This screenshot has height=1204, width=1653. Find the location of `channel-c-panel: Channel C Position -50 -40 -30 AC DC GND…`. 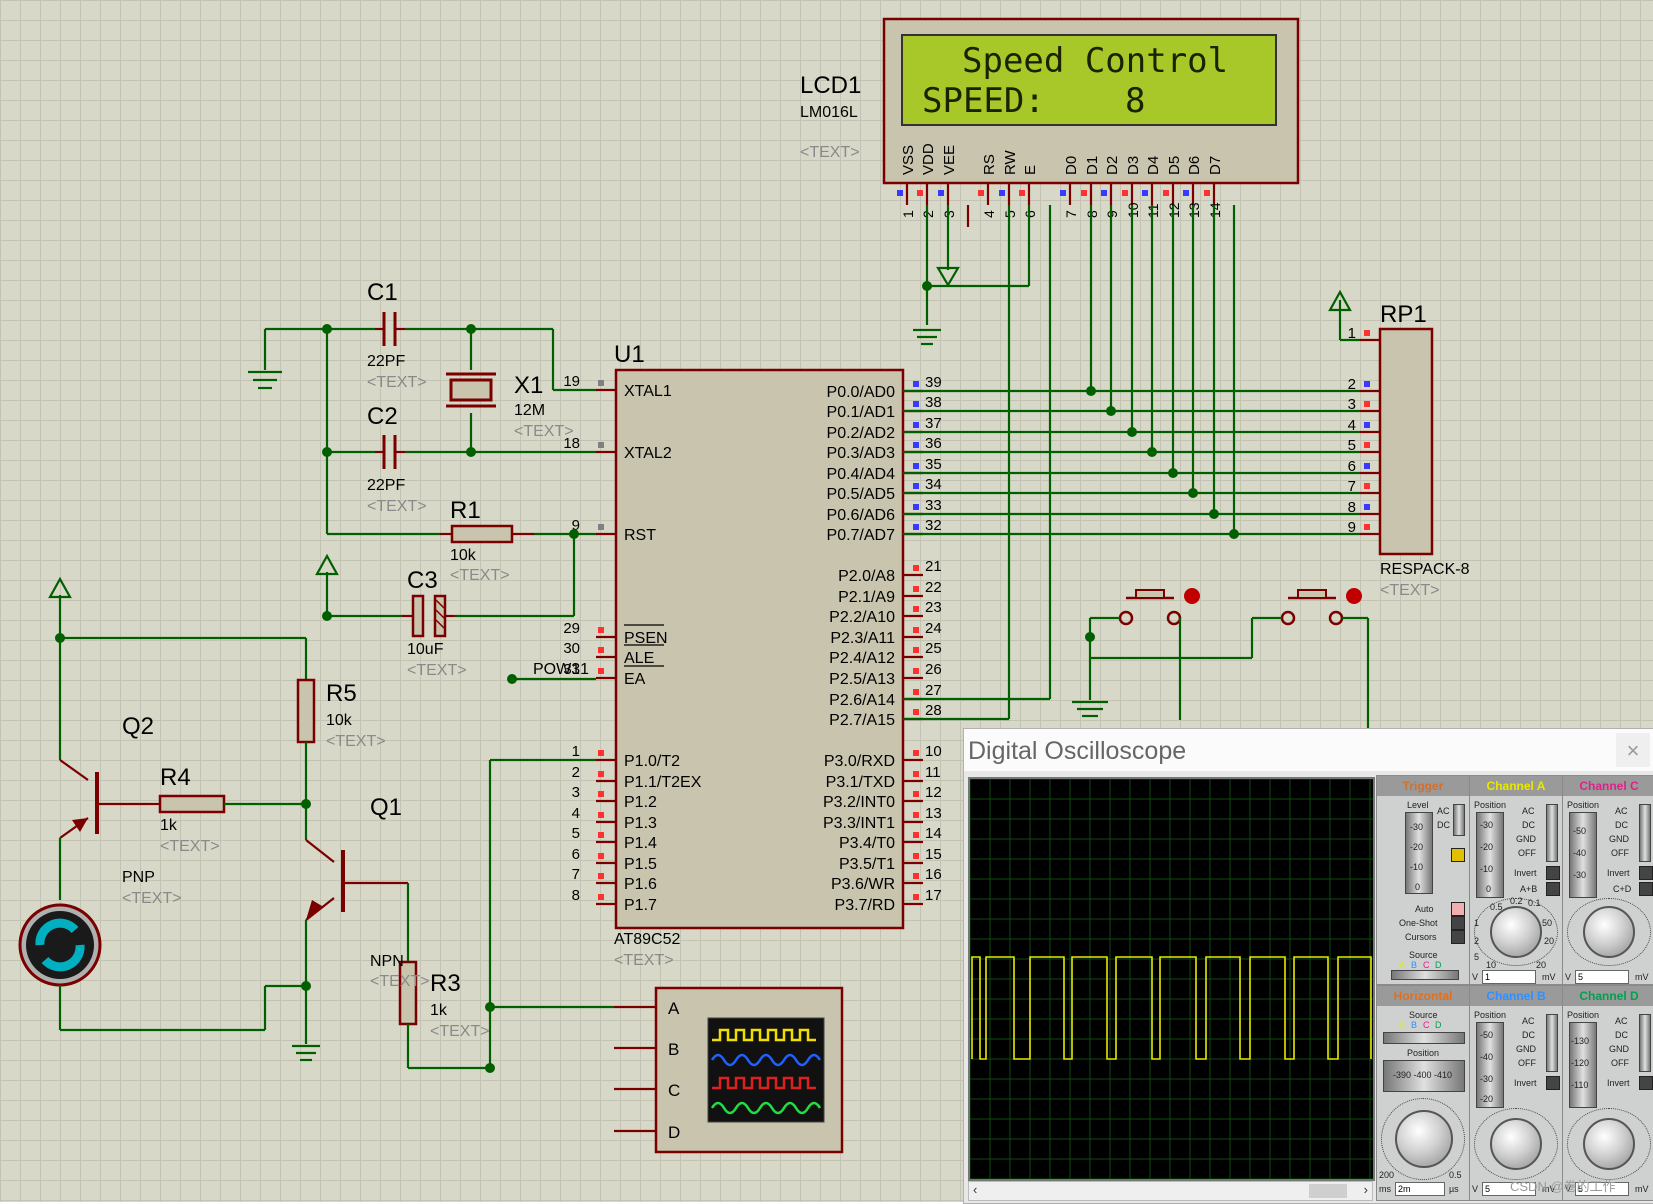

channel-c-panel: Channel C Position -50 -40 -30 AC DC GND… is located at coordinates (1607, 880).